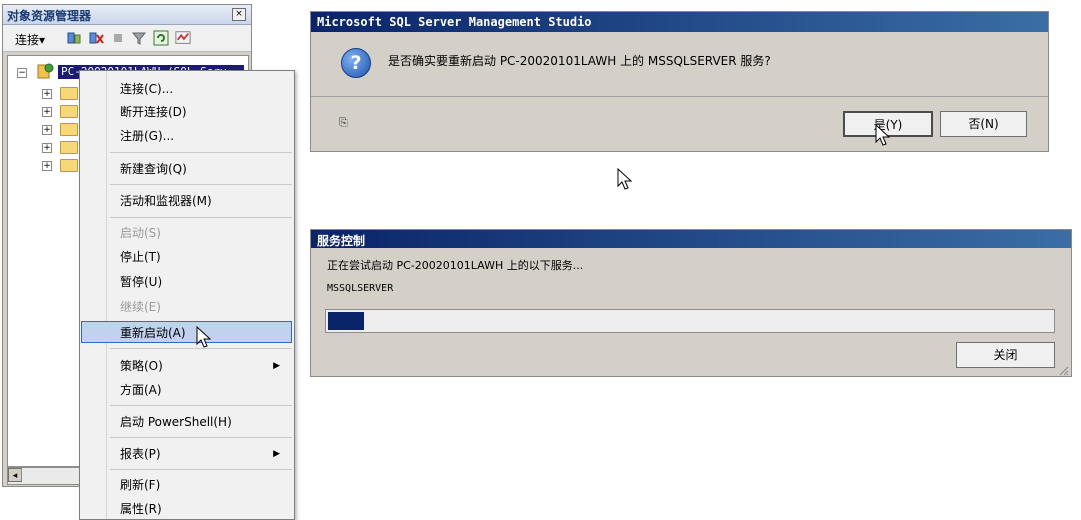 This screenshot has height=520, width=1081. I want to click on menu-highlight, so click(186, 332).